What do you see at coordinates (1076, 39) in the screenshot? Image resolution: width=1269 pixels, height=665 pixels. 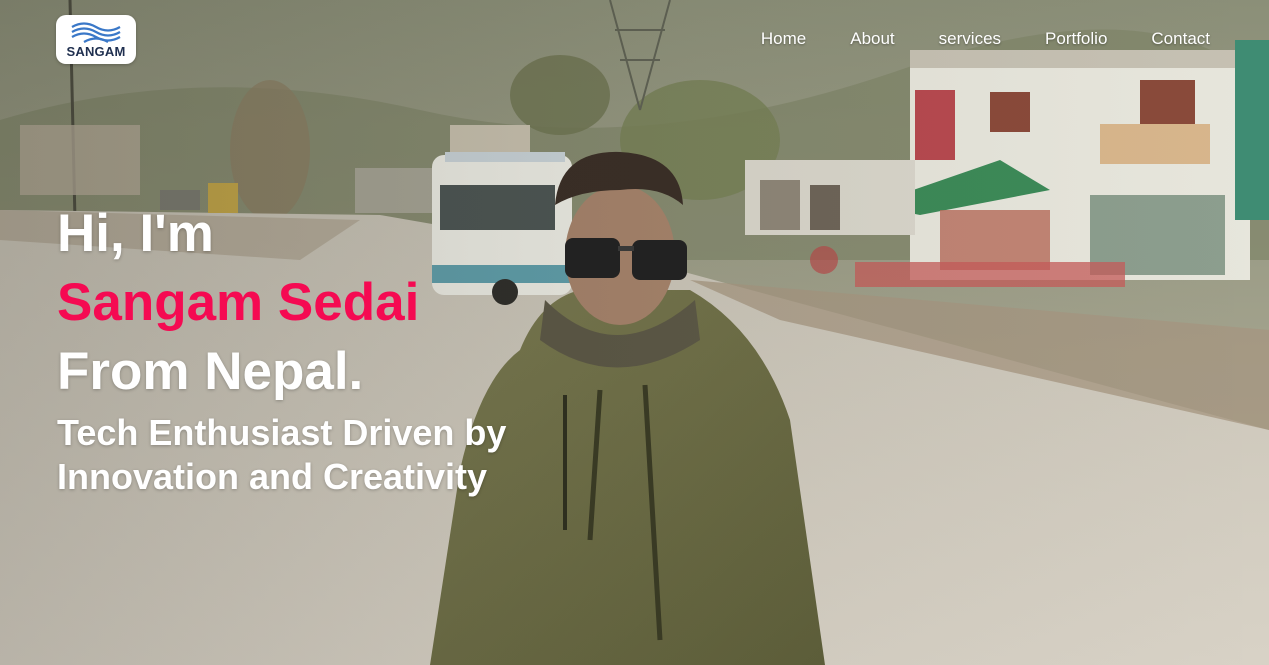 I see `nav-link-portfolio: Portfolio` at bounding box center [1076, 39].